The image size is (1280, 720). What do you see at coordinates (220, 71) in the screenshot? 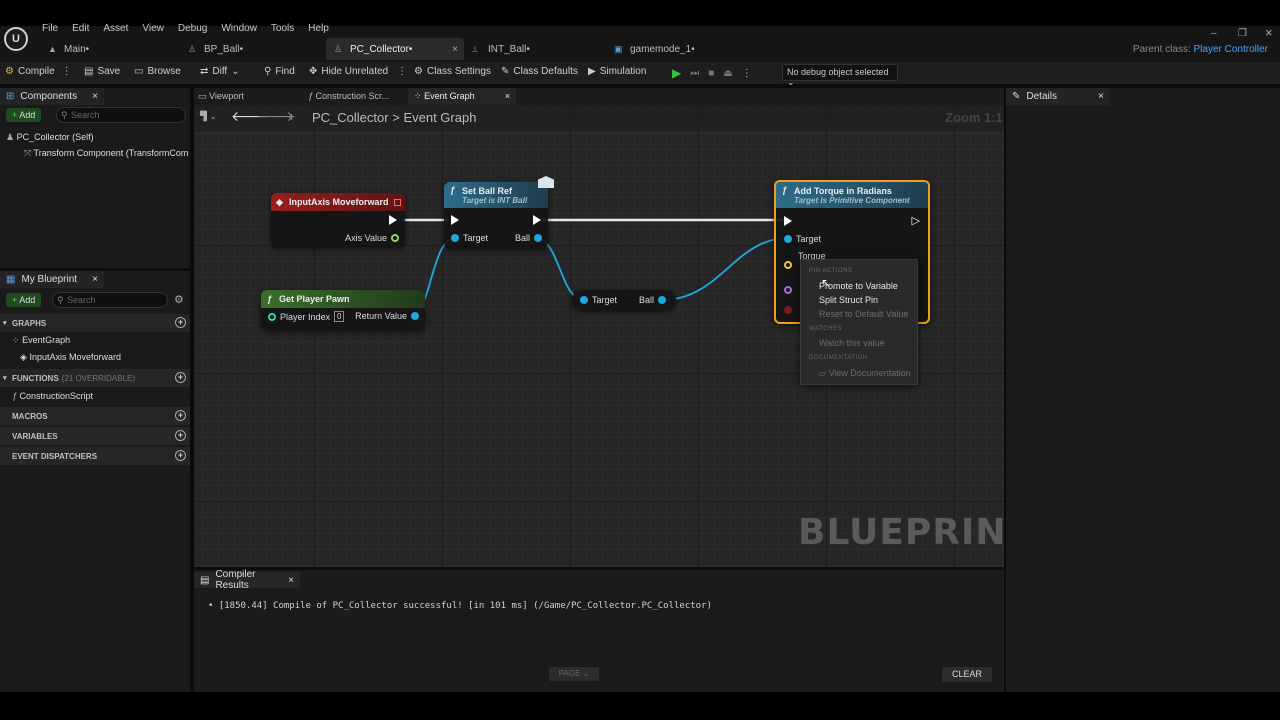
I see `diff-button: ⇄ Diff ⌄` at bounding box center [220, 71].